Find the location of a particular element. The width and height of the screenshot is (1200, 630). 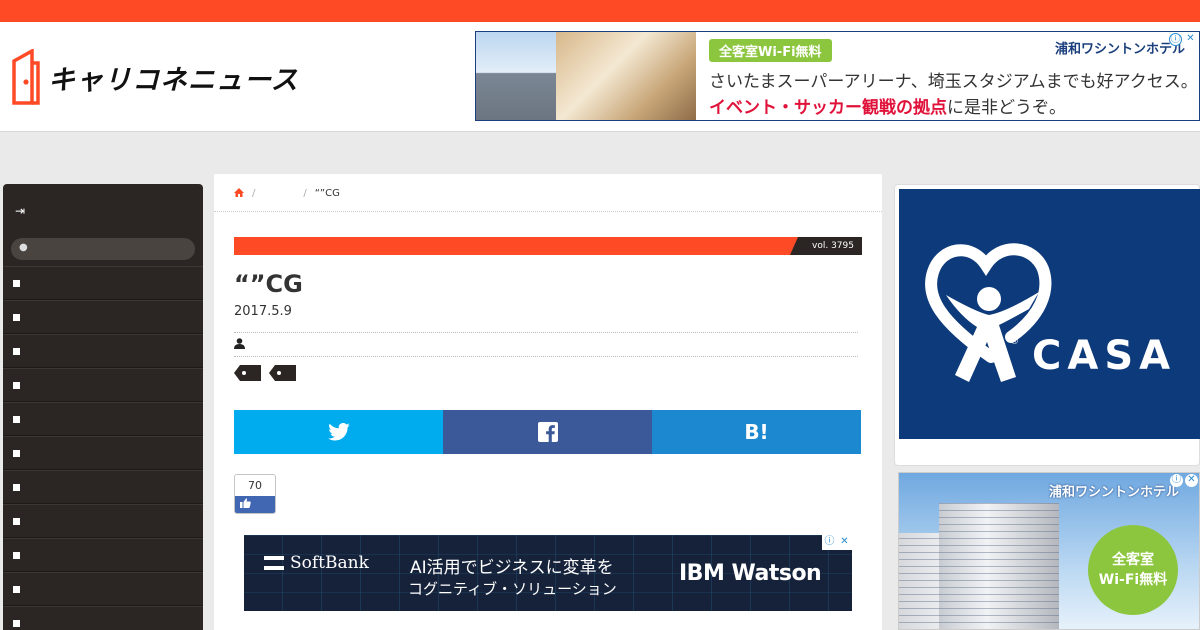

search-input: ● is located at coordinates (103, 249).